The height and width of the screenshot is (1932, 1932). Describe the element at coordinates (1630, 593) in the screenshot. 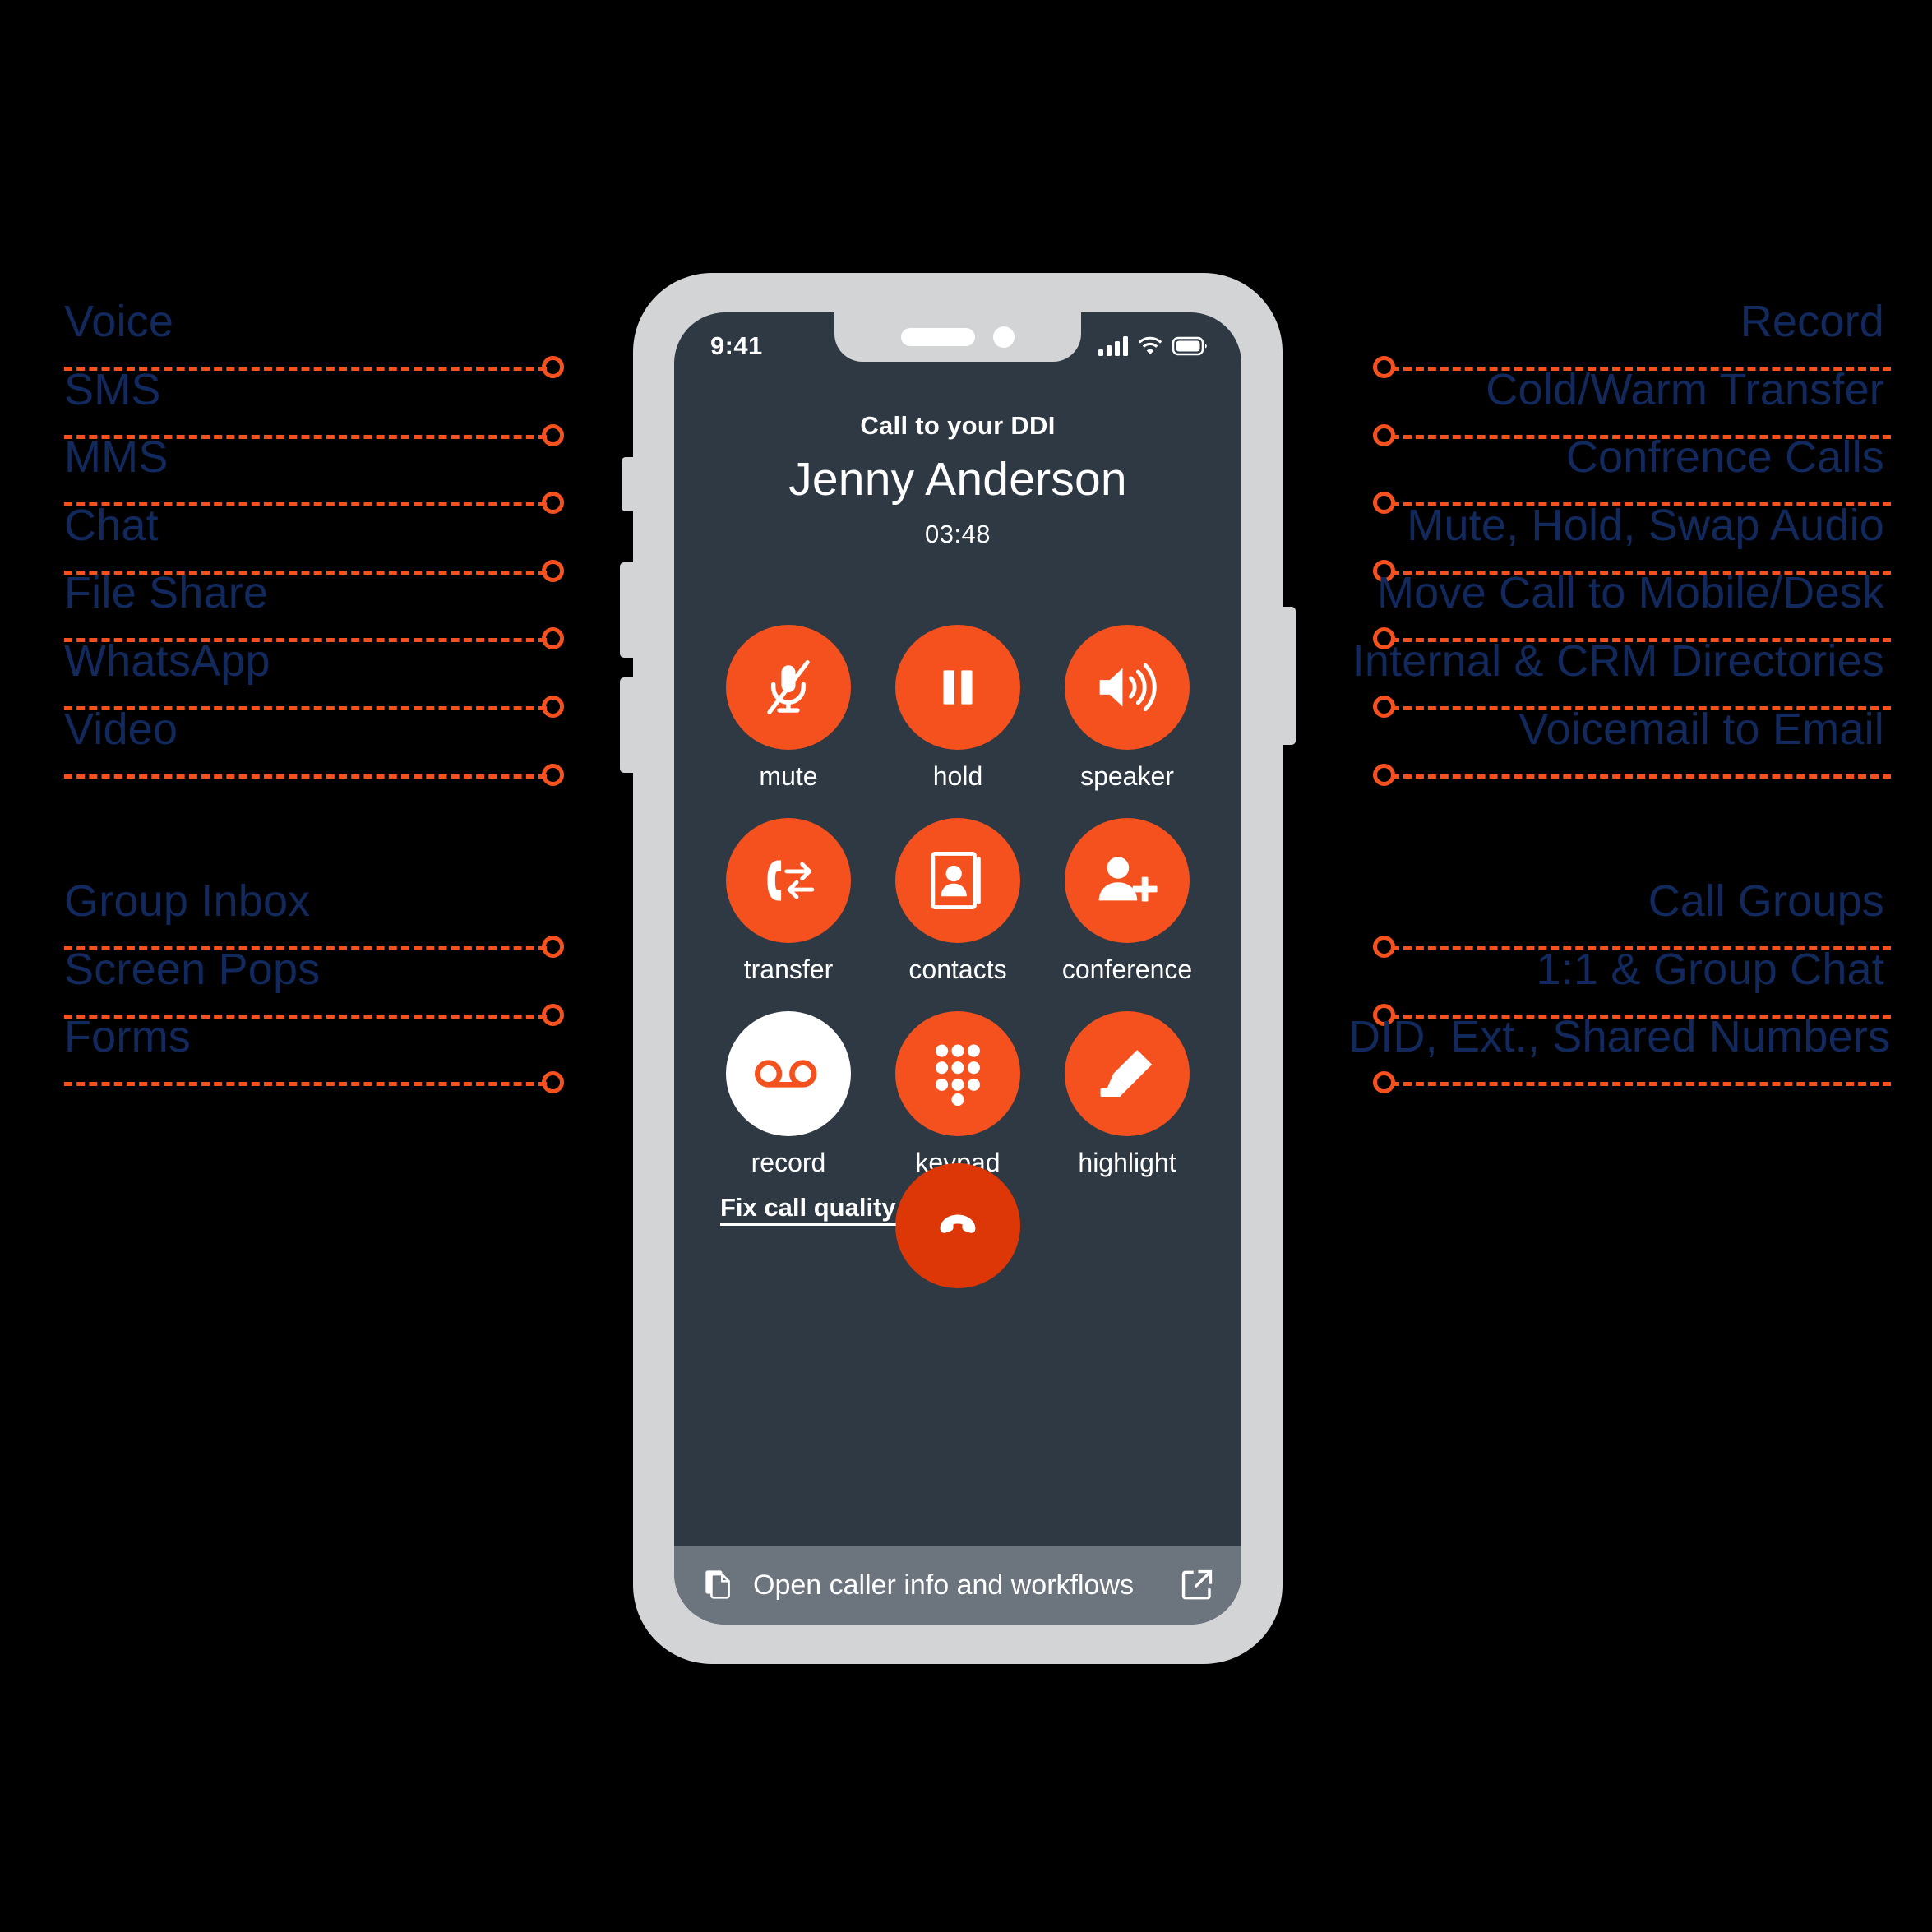

I see `annotation-label: Move Call to Mobile/Desk` at that location.